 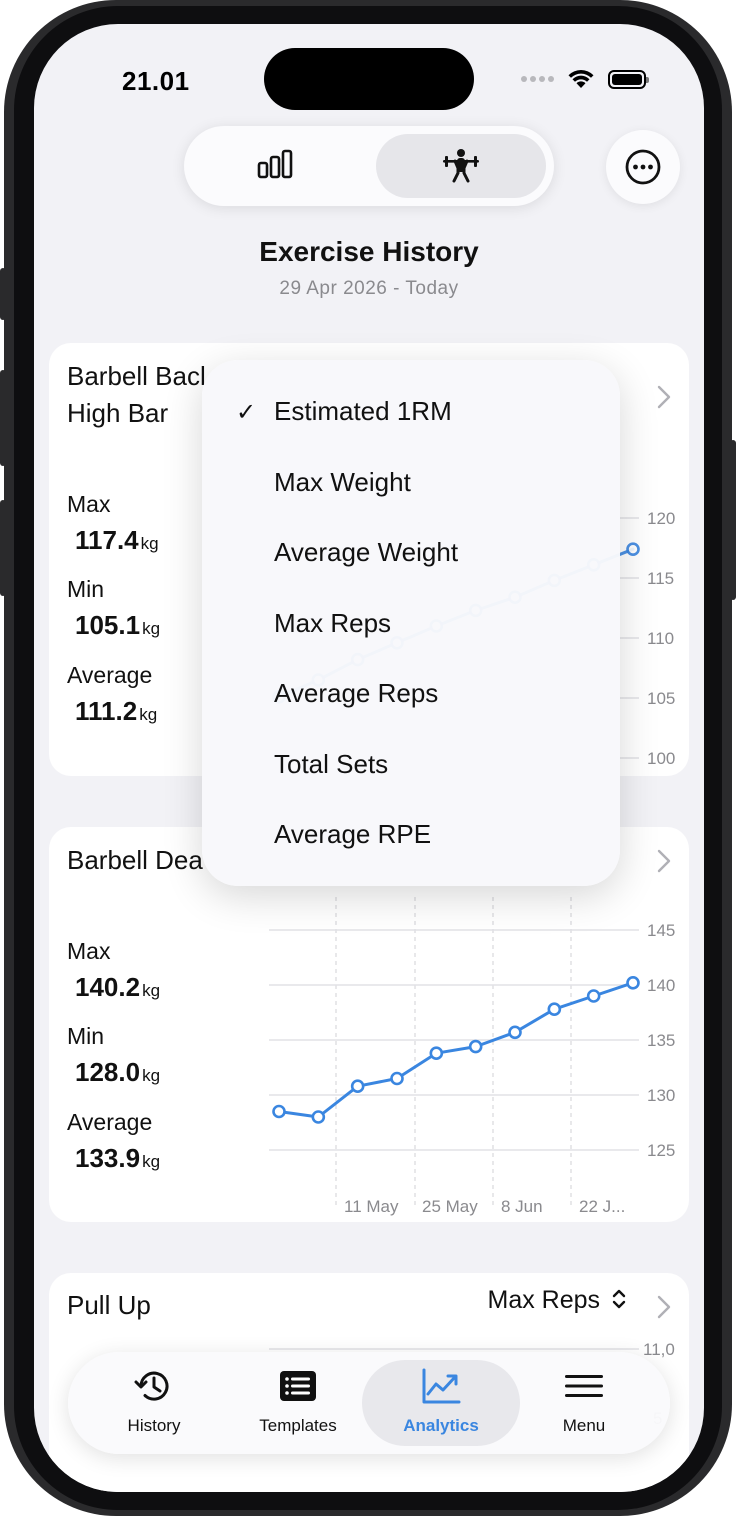 What do you see at coordinates (154, 1403) in the screenshot?
I see `tab-history: History` at bounding box center [154, 1403].